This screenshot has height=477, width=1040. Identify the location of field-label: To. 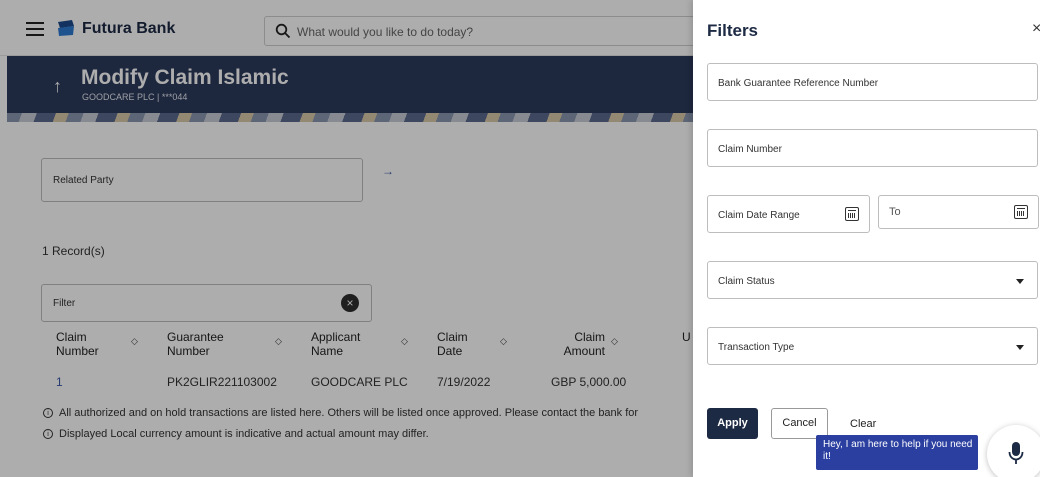
(895, 212).